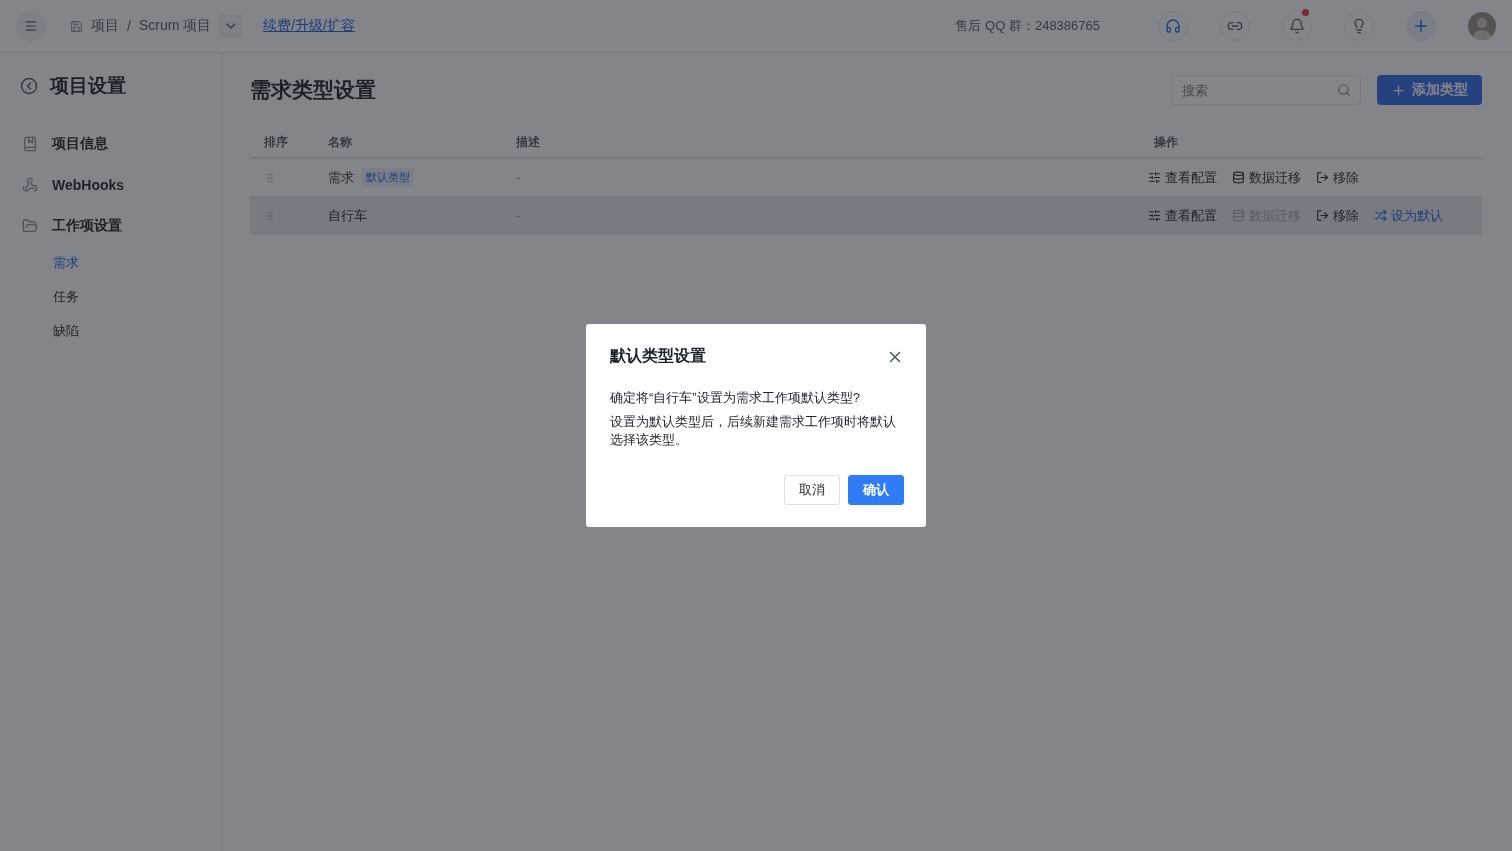 Image resolution: width=1512 pixels, height=851 pixels. Describe the element at coordinates (175, 26) in the screenshot. I see `breadcrumb-item: Scrum 项目` at that location.